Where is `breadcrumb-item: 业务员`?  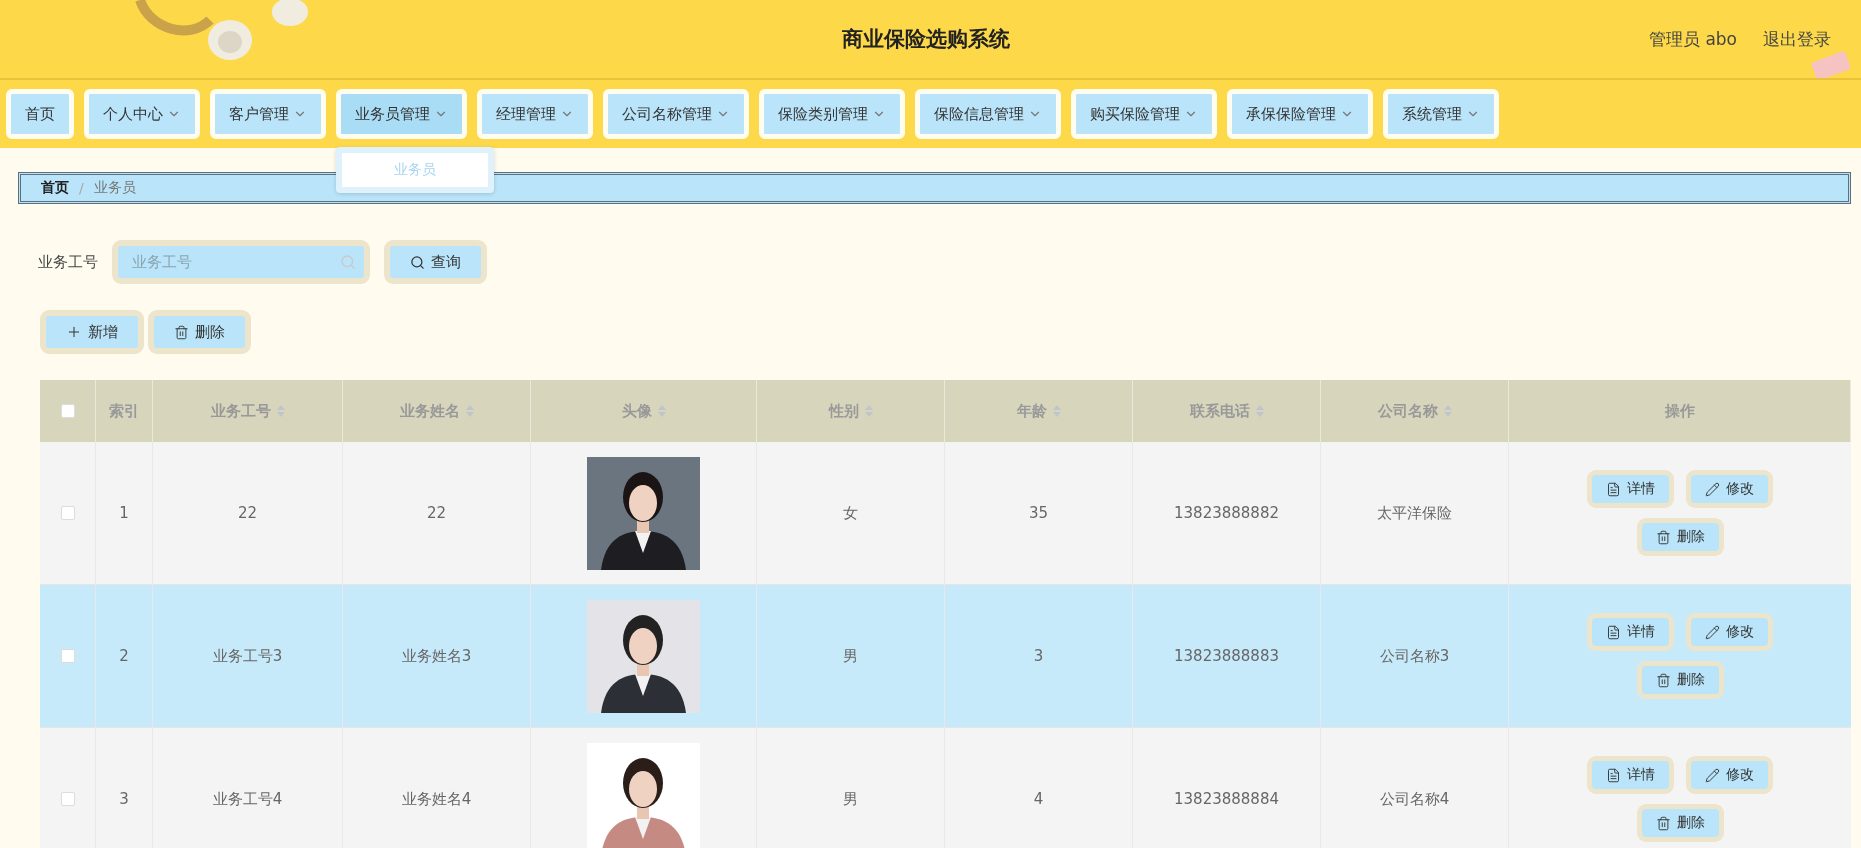
breadcrumb-item: 业务员 is located at coordinates (114, 188).